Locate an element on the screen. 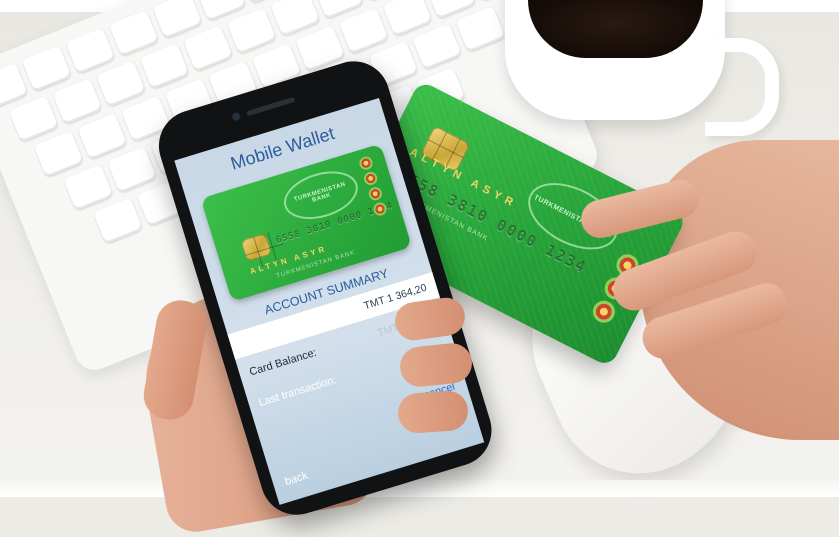 The width and height of the screenshot is (839, 537). desk-edge is located at coordinates (419, 488).